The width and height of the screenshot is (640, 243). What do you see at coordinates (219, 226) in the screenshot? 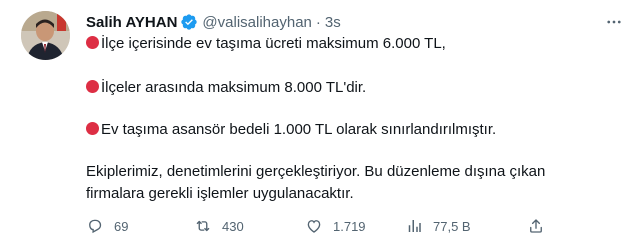
I see `retweet-button: 430` at bounding box center [219, 226].